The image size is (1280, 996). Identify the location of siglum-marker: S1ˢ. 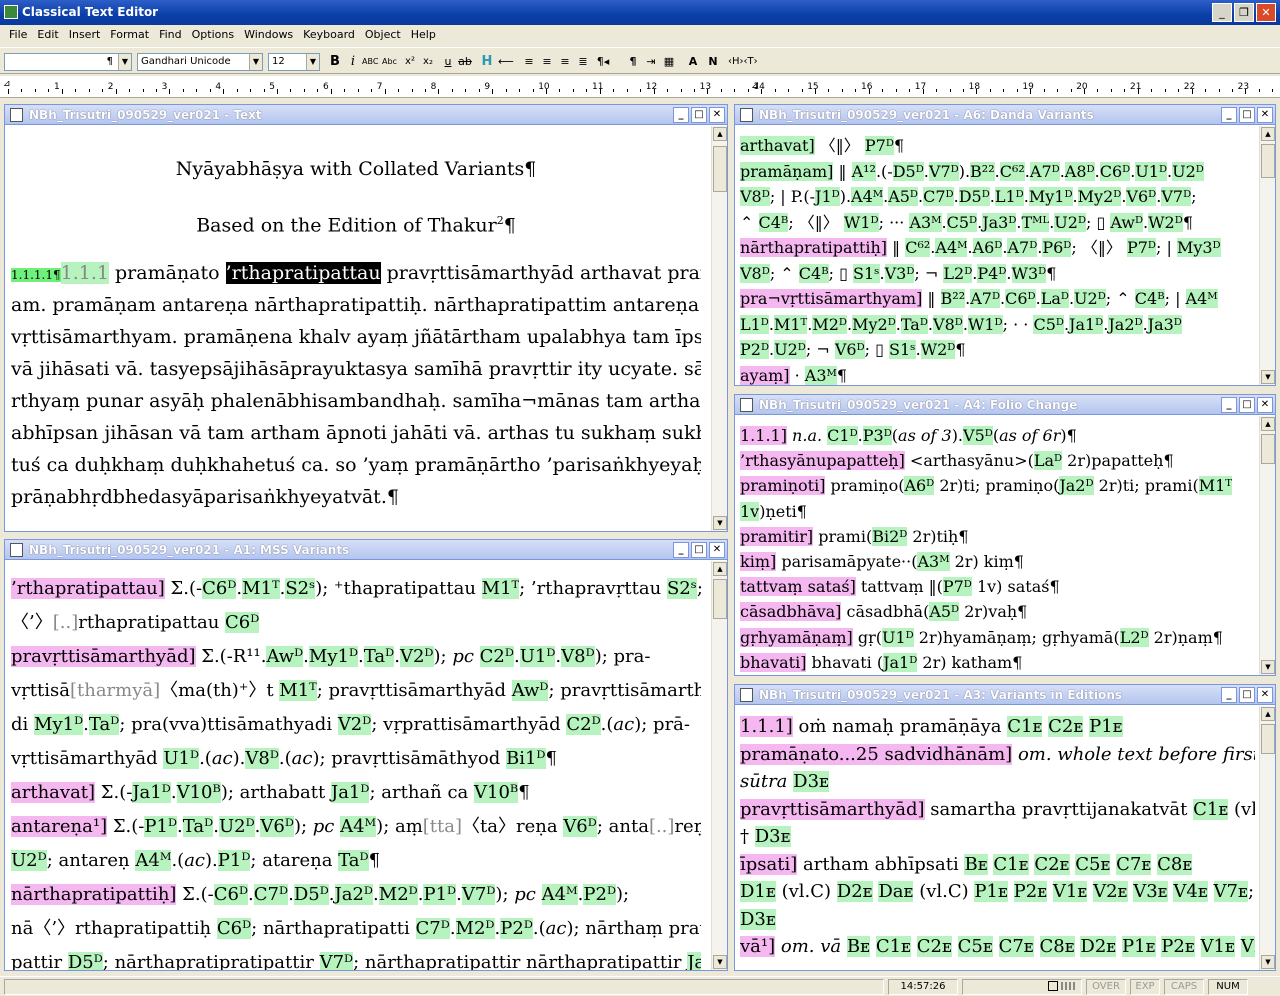
(866, 273).